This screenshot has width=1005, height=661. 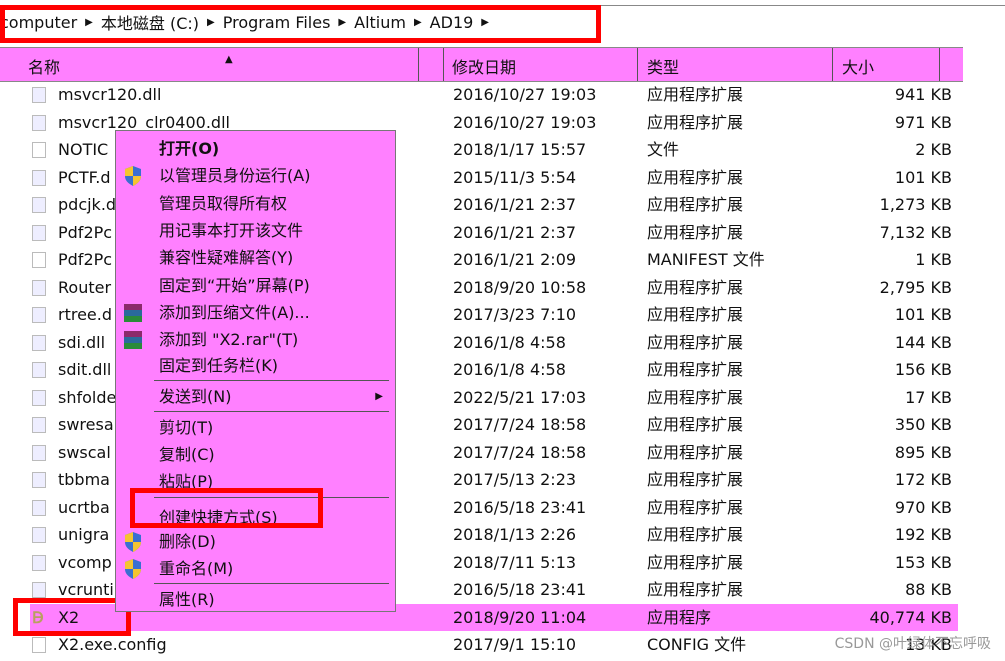 What do you see at coordinates (923, 479) in the screenshot?
I see `file-size: 172 KB` at bounding box center [923, 479].